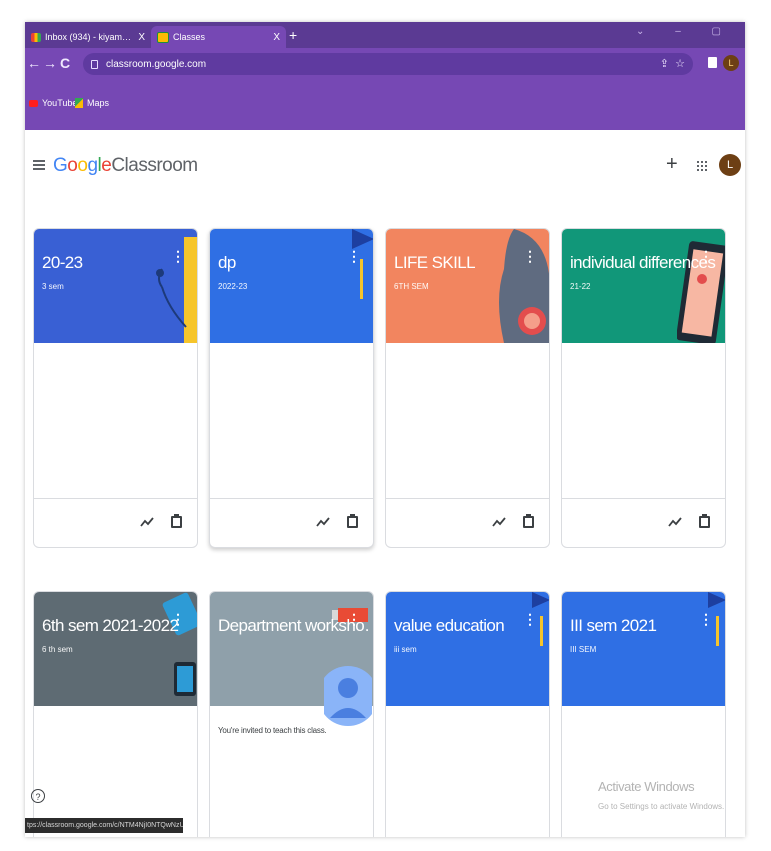  I want to click on classroom-header: GoogleClassroom + L, so click(385, 167).